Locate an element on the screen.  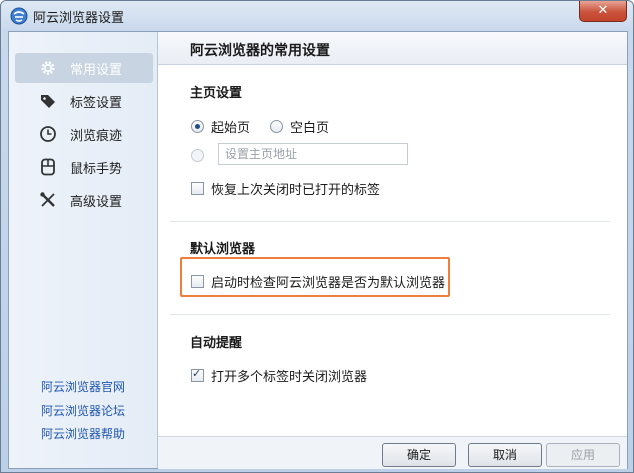
homepage-heading: 主页设置 is located at coordinates (216, 93).